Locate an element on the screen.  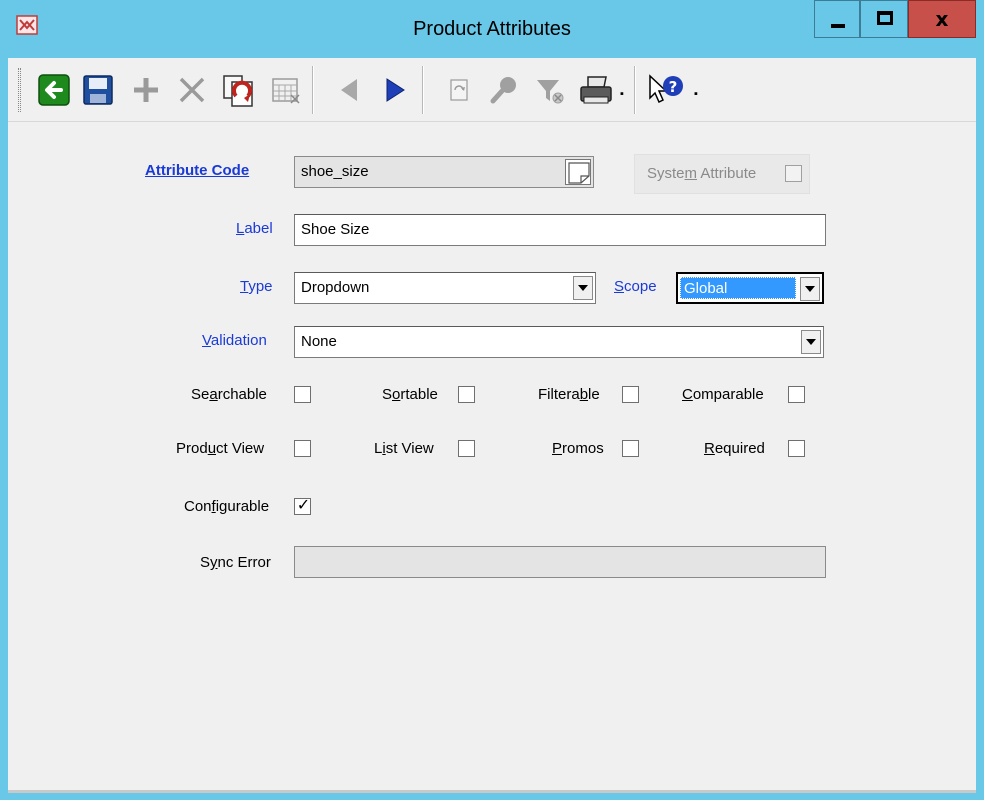
required-checkbox is located at coordinates (796, 448).